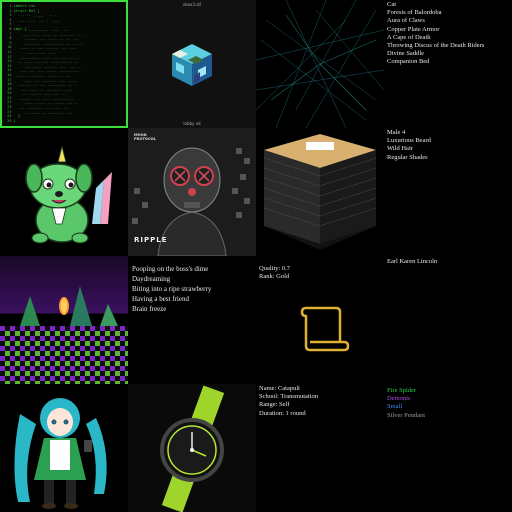 The image size is (512, 512). What do you see at coordinates (409, 141) in the screenshot?
I see `trait-item: Luxurious Beard` at bounding box center [409, 141].